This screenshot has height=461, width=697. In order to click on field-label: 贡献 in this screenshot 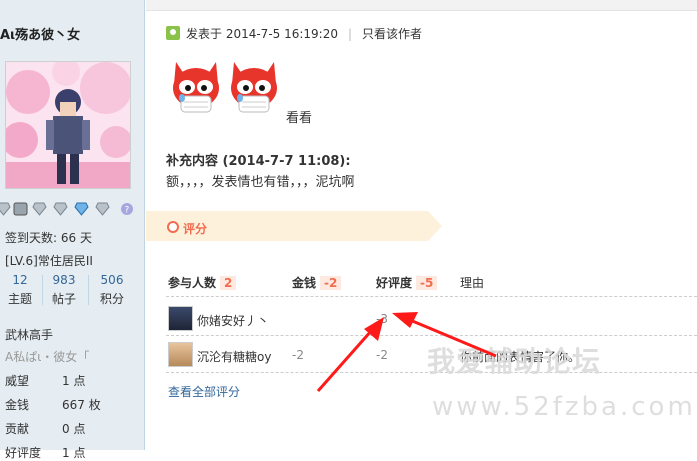, I will do `click(17, 429)`.